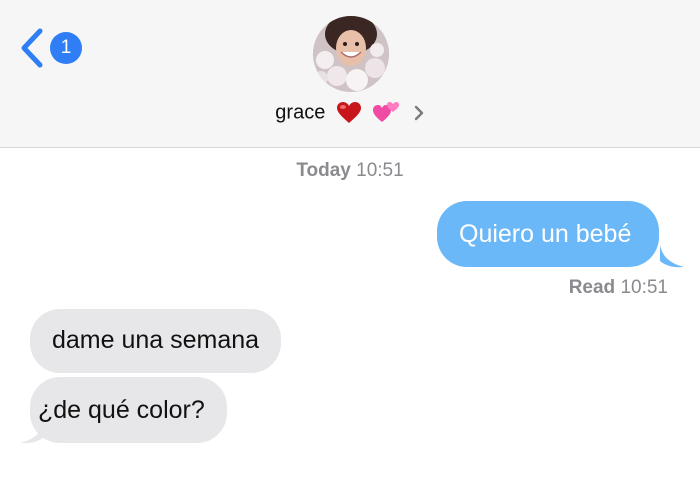  I want to click on message-text: dame una semana, so click(156, 340).